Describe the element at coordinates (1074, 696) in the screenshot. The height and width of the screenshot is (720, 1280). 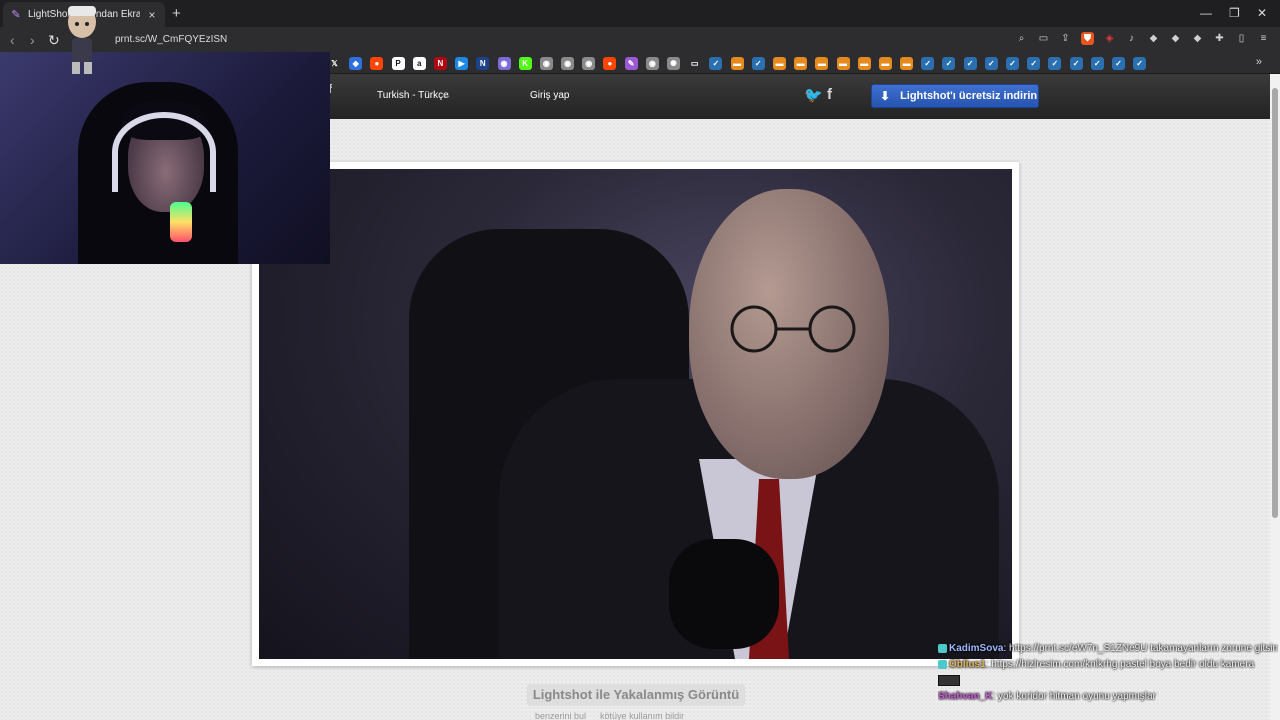
I see `chat-text: : yok koridor hitman oyunu yapmışlar` at that location.